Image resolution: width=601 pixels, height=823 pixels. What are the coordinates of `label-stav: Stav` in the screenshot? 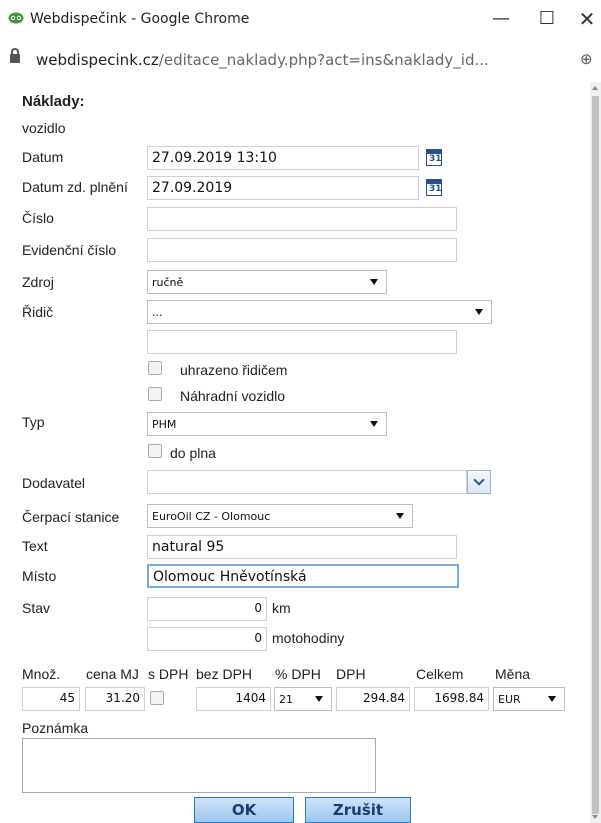 It's located at (36, 608).